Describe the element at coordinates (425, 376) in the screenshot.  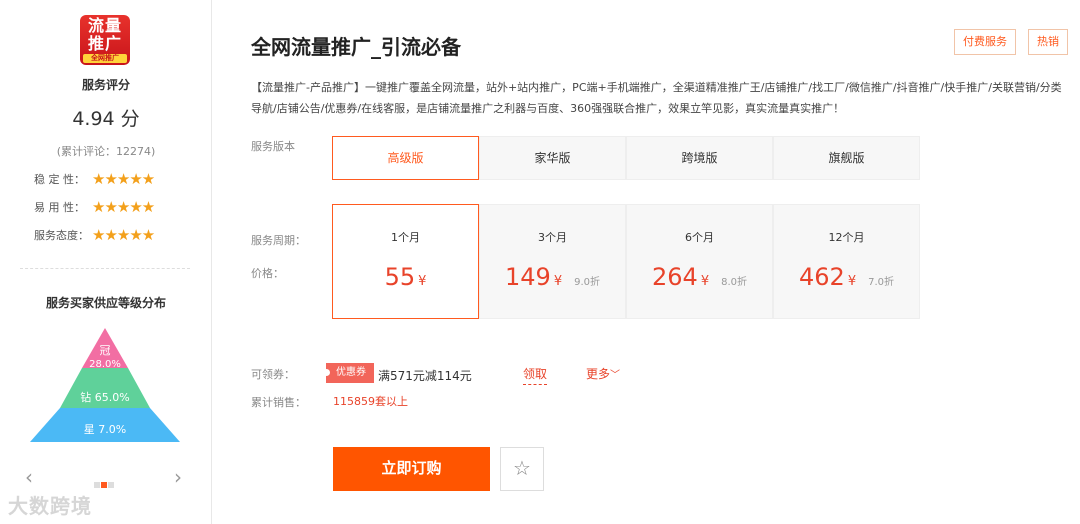
I see `coupon-text: 满571元减114元` at that location.